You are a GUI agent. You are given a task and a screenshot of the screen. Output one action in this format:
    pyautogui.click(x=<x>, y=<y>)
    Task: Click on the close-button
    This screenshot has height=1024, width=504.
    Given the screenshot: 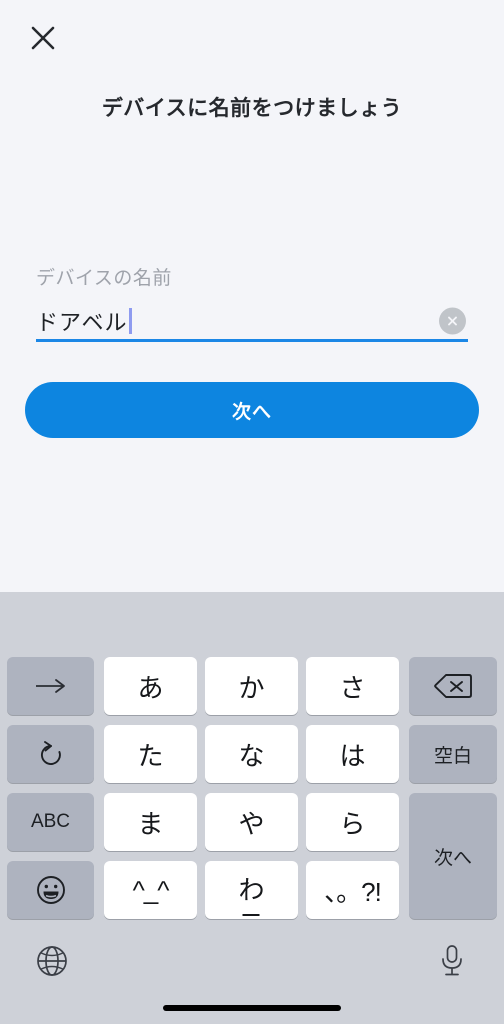 What is the action you would take?
    pyautogui.click(x=43, y=38)
    